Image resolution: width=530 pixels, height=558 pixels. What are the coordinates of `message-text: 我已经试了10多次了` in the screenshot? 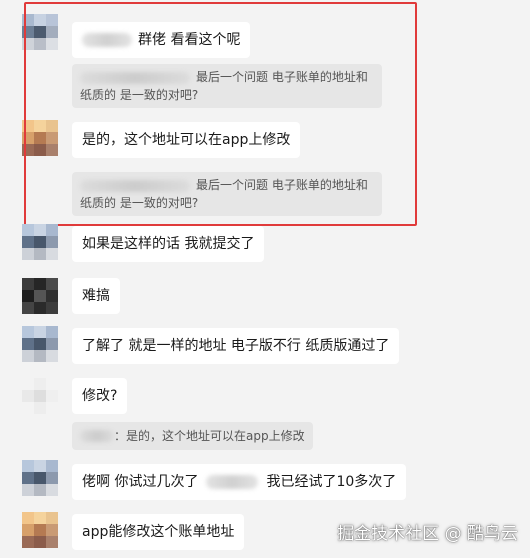 It's located at (331, 482).